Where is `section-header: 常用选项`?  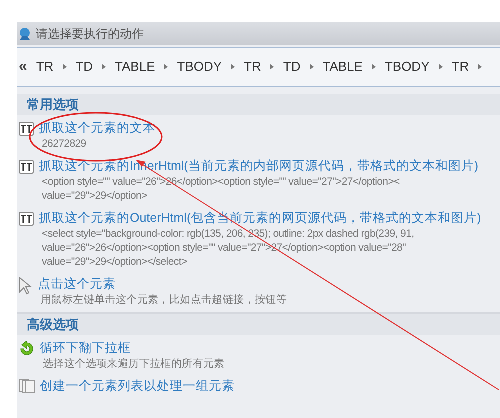 section-header: 常用选项 is located at coordinates (258, 104).